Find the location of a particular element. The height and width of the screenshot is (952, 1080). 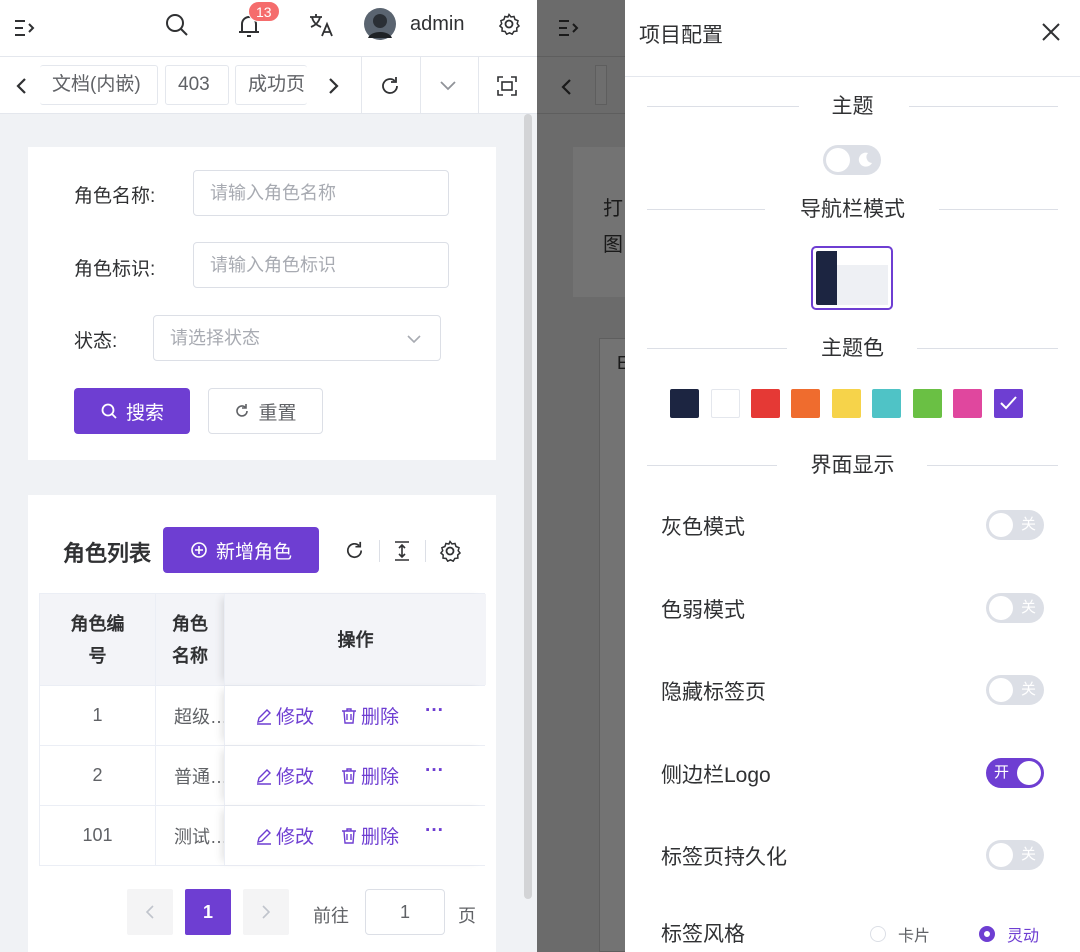

table-header: 角色编号 角色名称 操作 is located at coordinates (262, 640).